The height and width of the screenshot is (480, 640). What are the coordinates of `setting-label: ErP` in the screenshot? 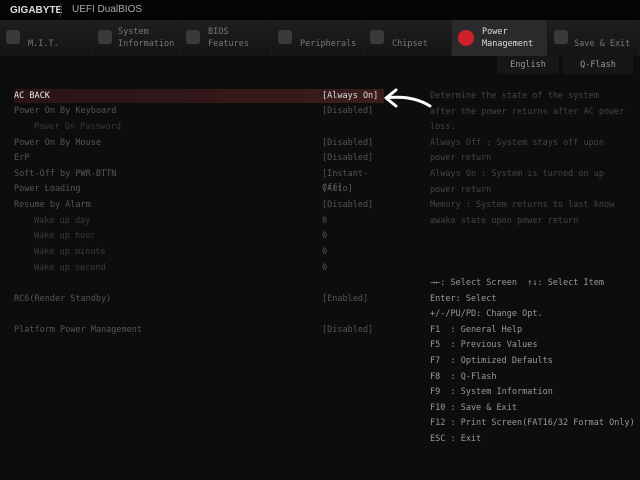 It's located at (22, 158).